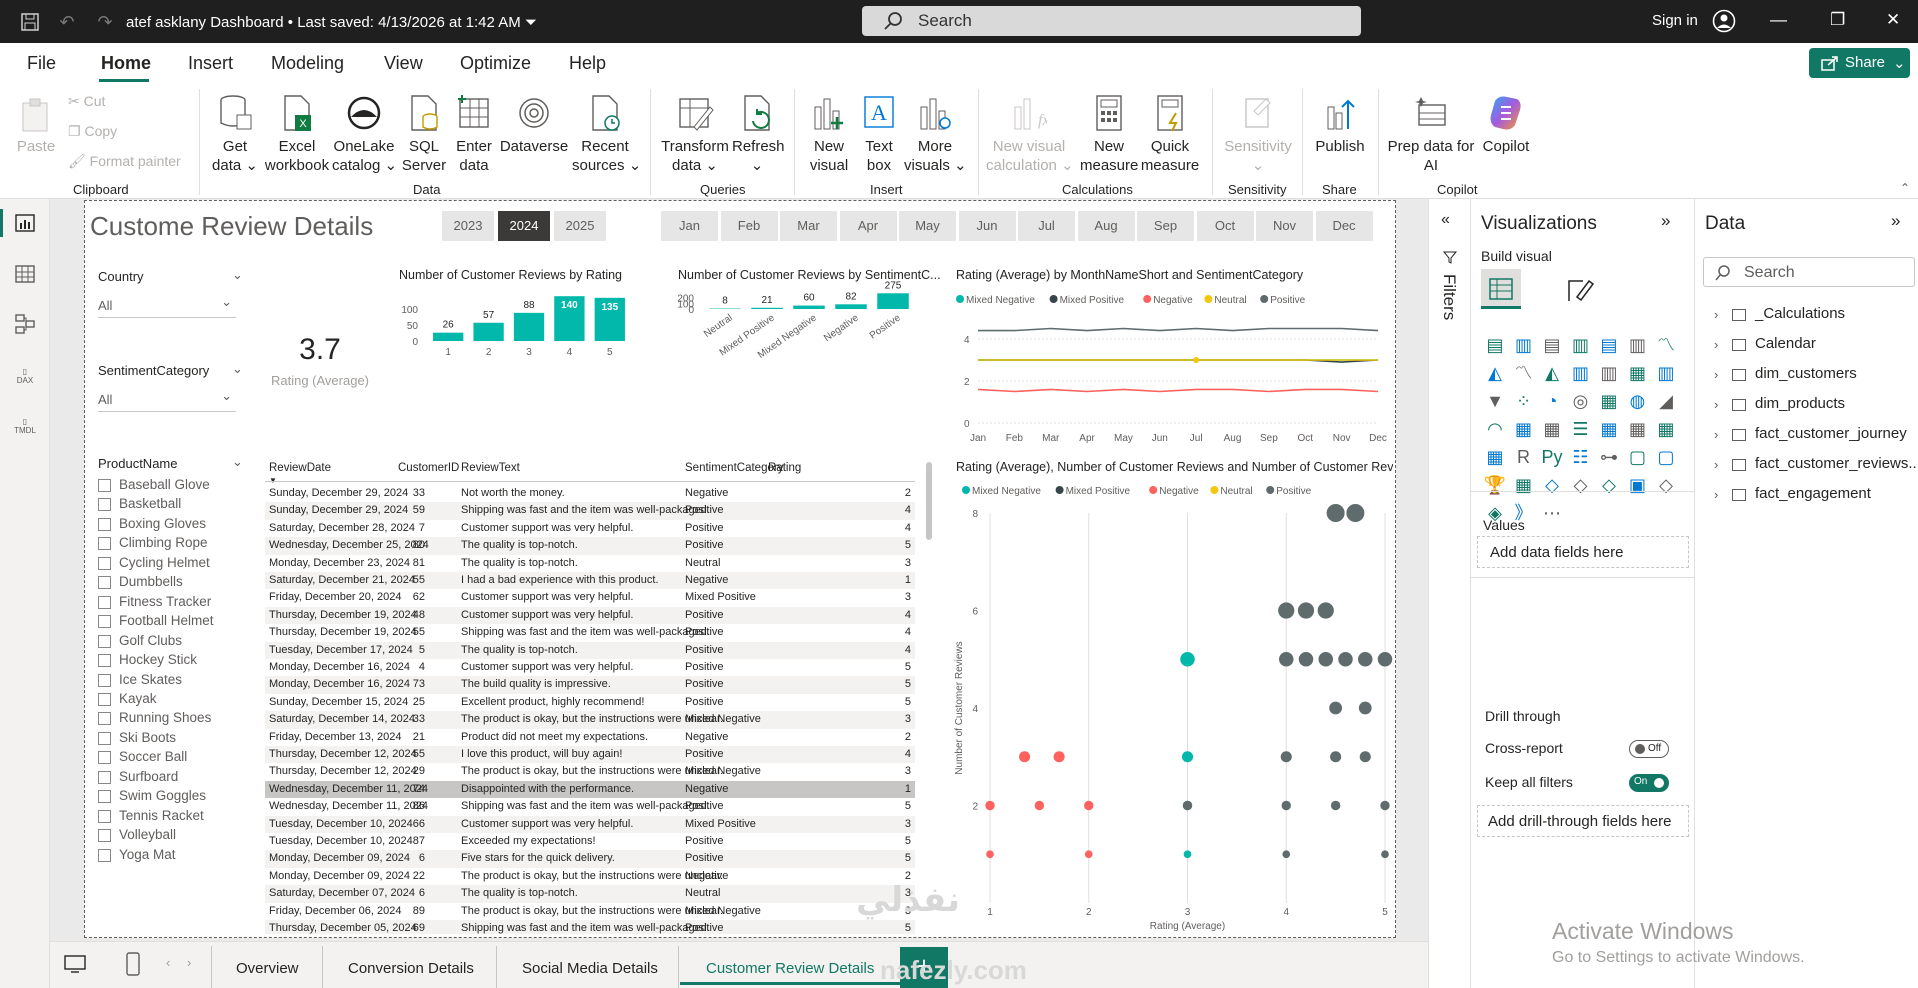 The width and height of the screenshot is (1918, 988). Describe the element at coordinates (168, 777) in the screenshot. I see `product-item: Surfboard` at that location.